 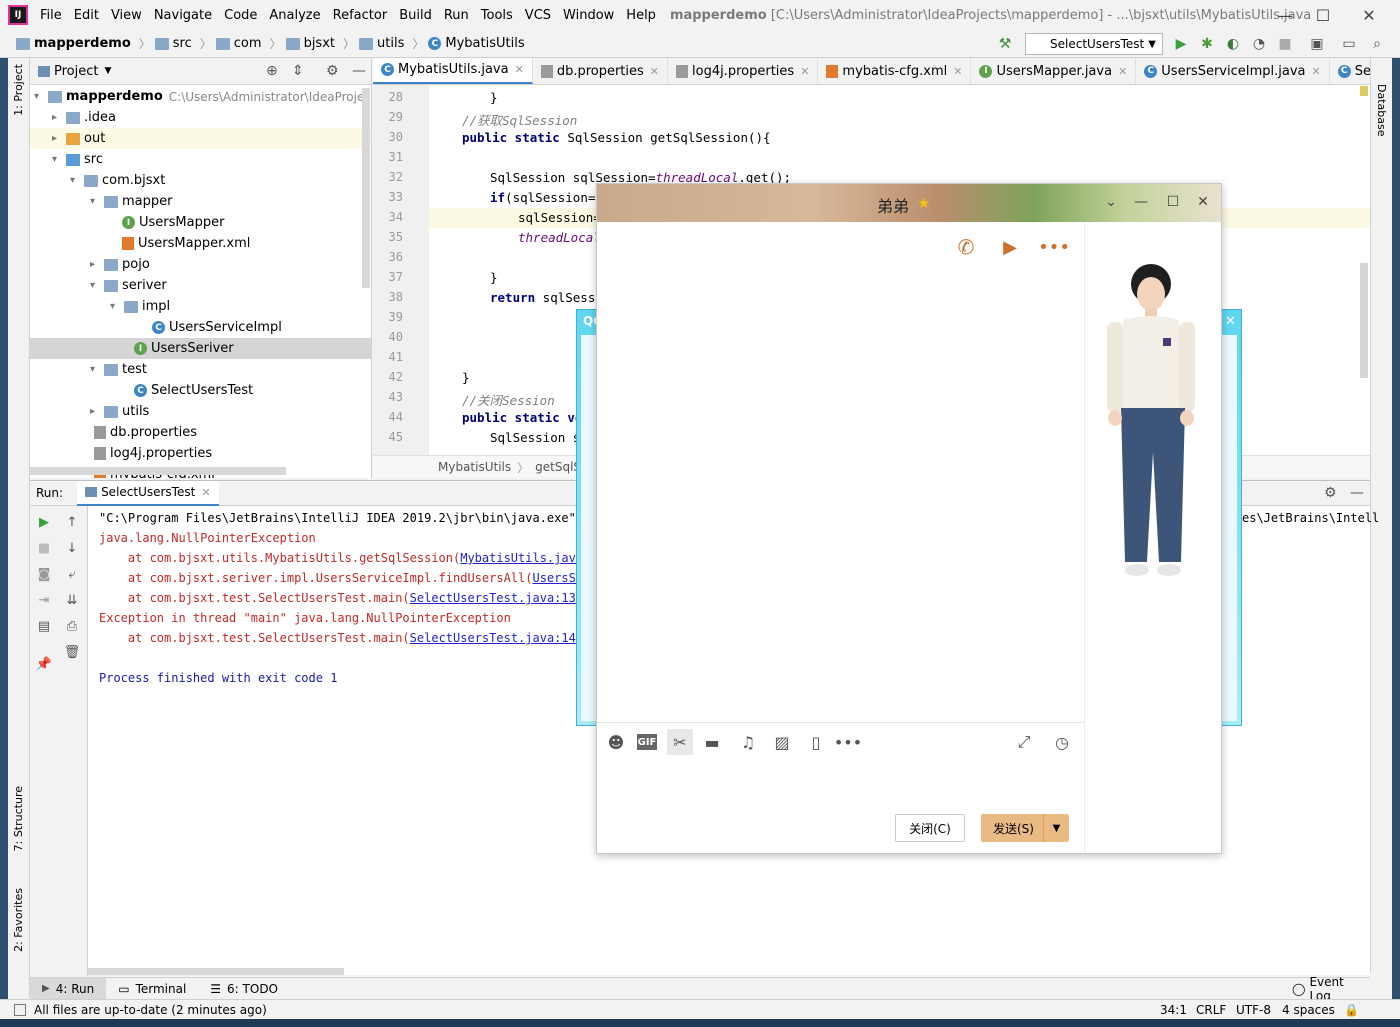 I want to click on send-button: 发送(S) ▼, so click(x=1025, y=828).